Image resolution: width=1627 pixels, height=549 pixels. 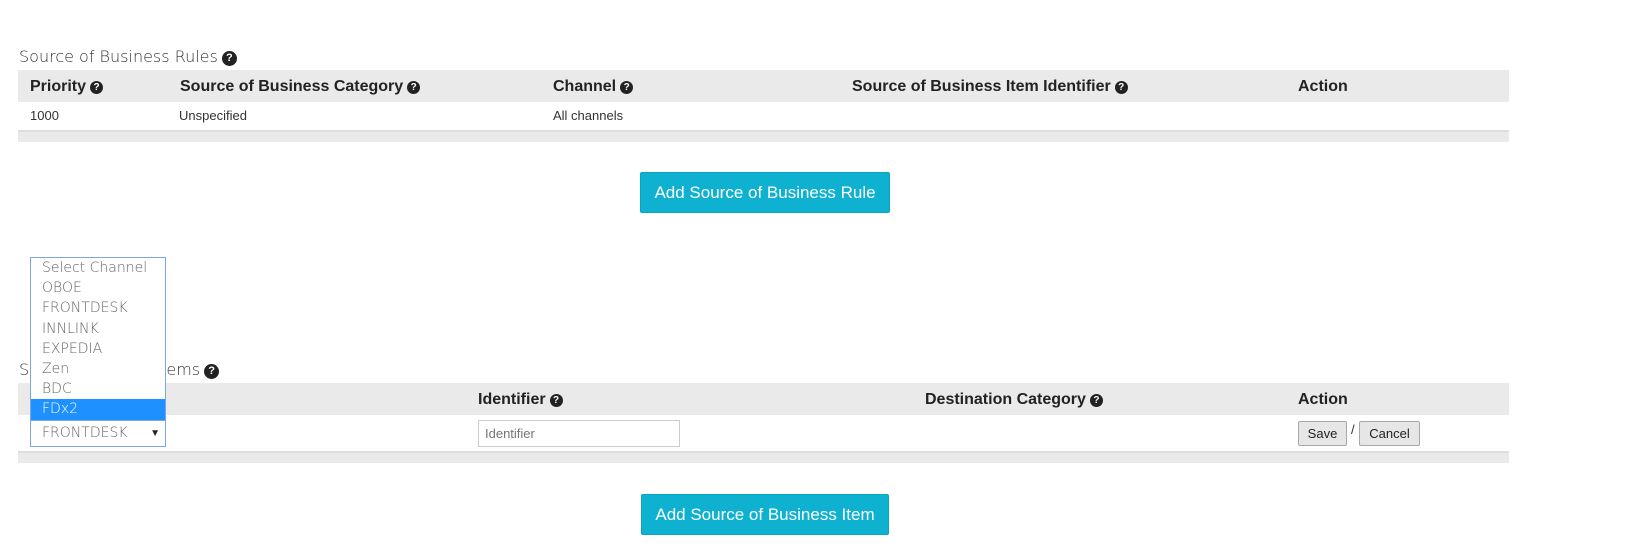 I want to click on column-header-identifier: Source of Business Item Identifier?, so click(x=990, y=86).